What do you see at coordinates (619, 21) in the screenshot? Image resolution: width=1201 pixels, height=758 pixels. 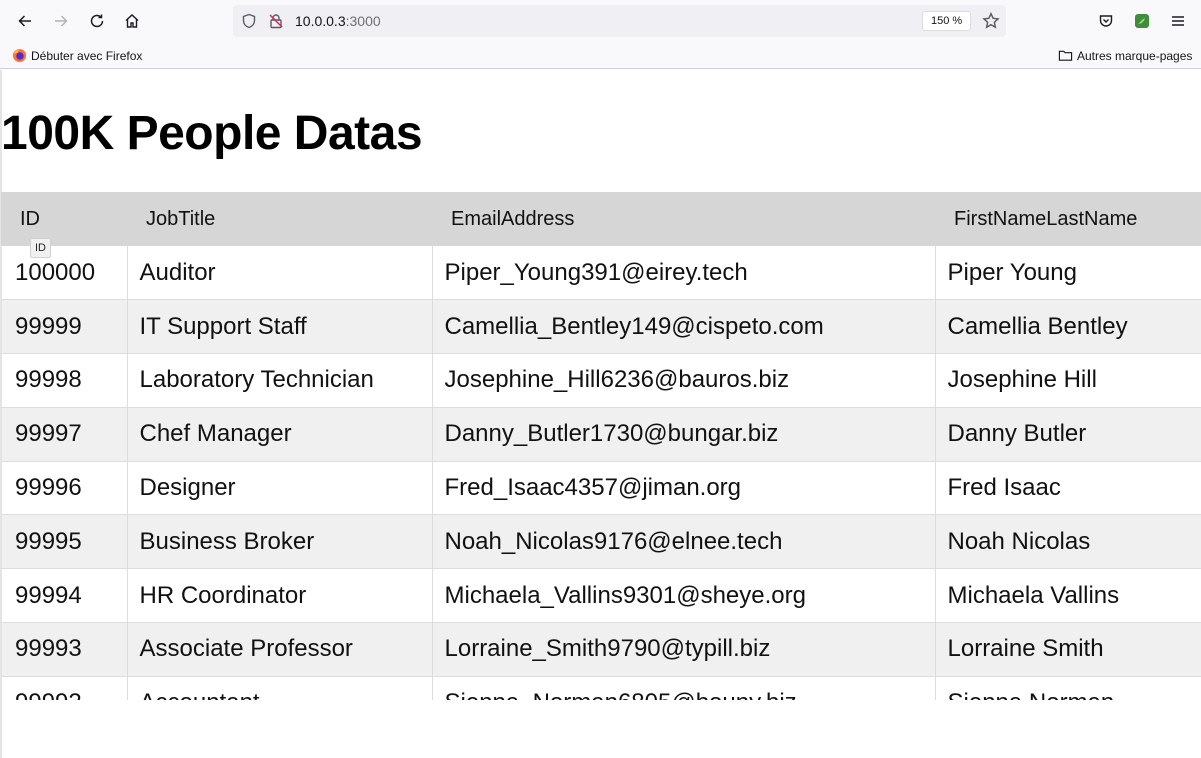 I see `url-bar: 10.0.0.3:3000 150 %` at bounding box center [619, 21].